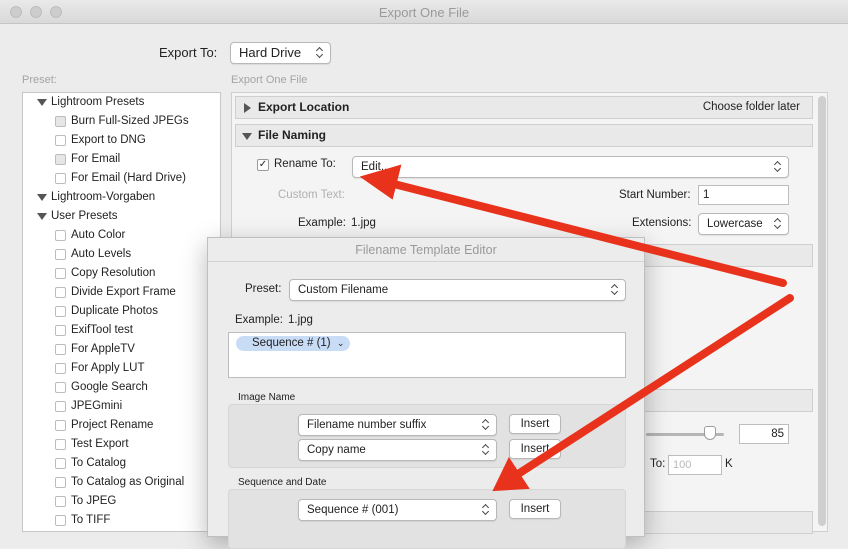 The width and height of the screenshot is (848, 549). I want to click on preset-item: Google Search, so click(101, 387).